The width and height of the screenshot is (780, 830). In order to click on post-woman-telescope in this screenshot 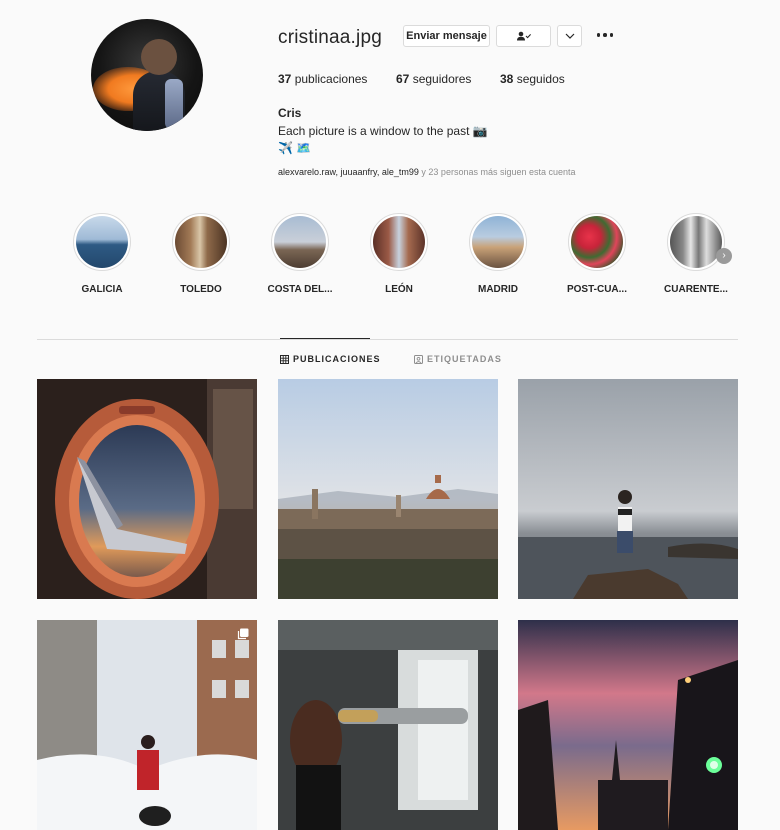, I will do `click(388, 725)`.